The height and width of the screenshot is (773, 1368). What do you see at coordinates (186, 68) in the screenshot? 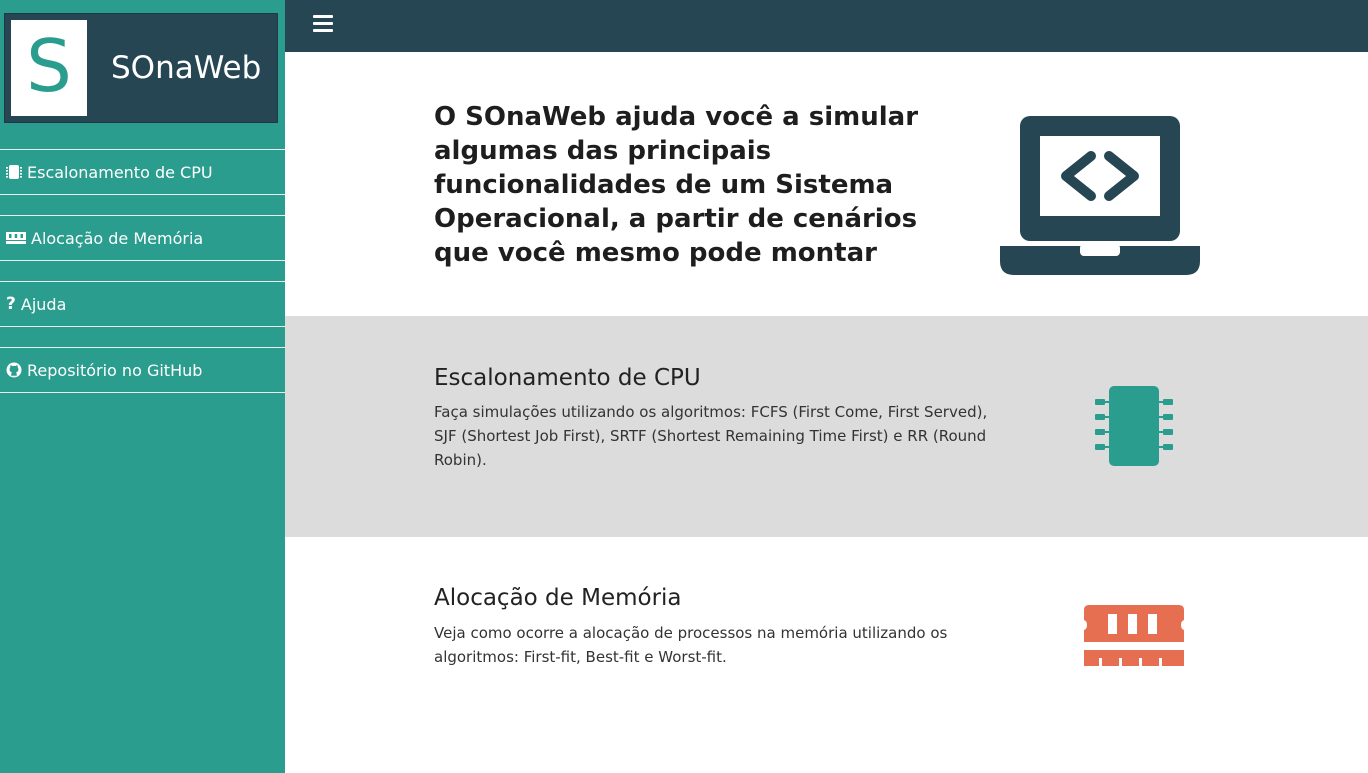
I see `brand-name: SOnaWeb` at bounding box center [186, 68].